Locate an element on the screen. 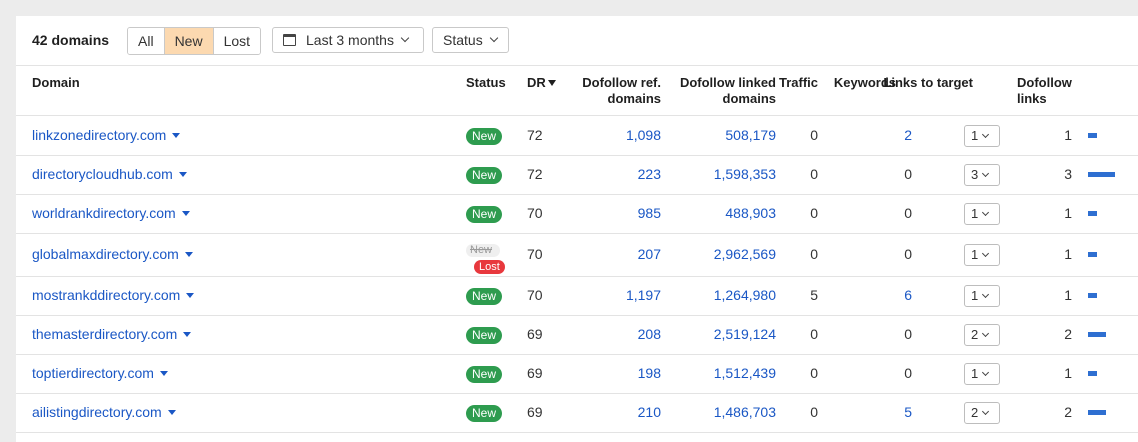 This screenshot has width=1138, height=442. domain-link: ailistingdirectory.com is located at coordinates (104, 412).